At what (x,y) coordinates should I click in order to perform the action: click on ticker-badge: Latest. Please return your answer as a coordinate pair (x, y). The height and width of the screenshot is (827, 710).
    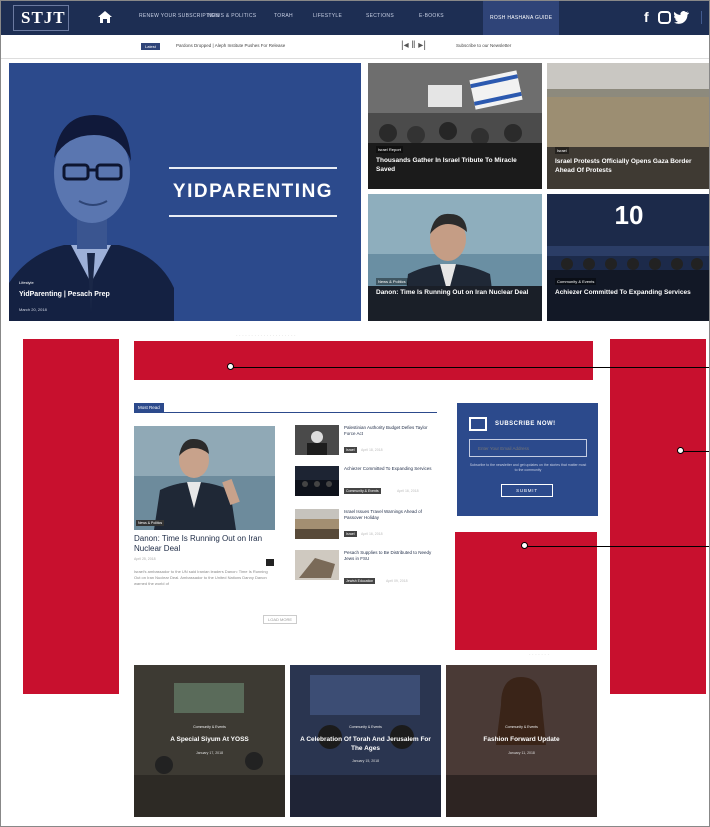
    Looking at the image, I should click on (150, 46).